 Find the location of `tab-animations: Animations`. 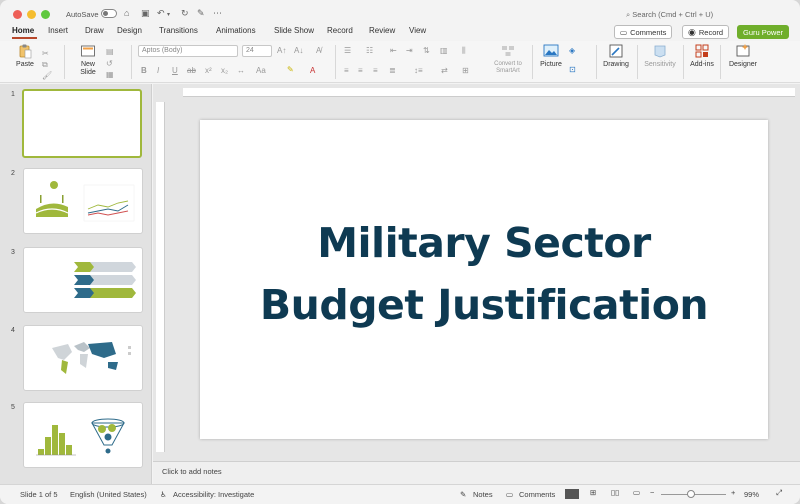

tab-animations: Animations is located at coordinates (236, 30).